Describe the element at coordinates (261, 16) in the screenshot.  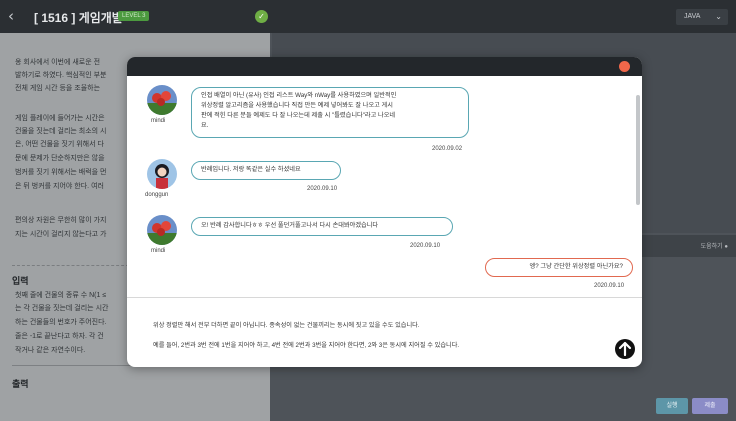
I see `check-icon: ✓` at that location.